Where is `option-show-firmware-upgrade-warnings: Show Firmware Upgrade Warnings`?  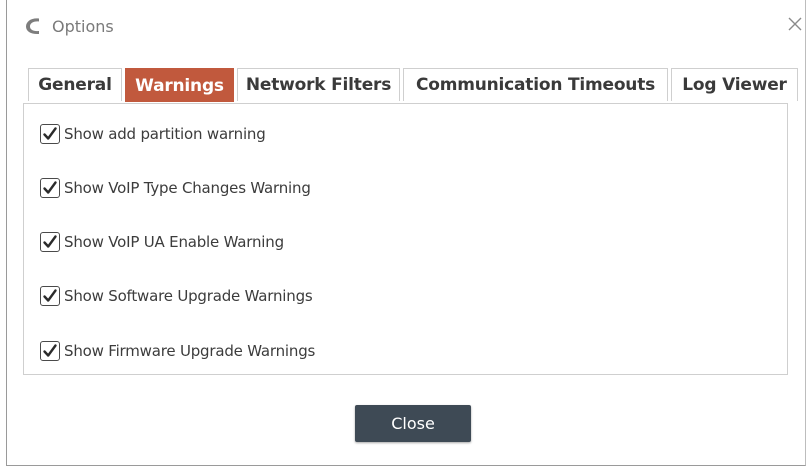
option-show-firmware-upgrade-warnings: Show Firmware Upgrade Warnings is located at coordinates (177, 351).